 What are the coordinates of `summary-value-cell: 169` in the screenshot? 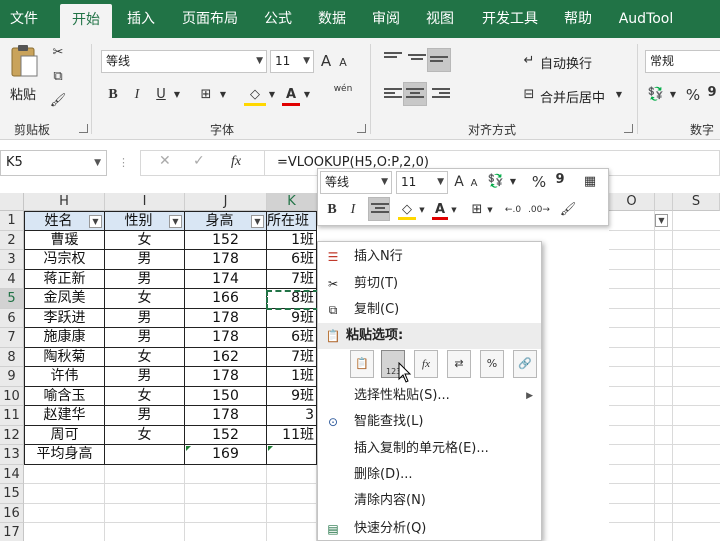 It's located at (226, 455).